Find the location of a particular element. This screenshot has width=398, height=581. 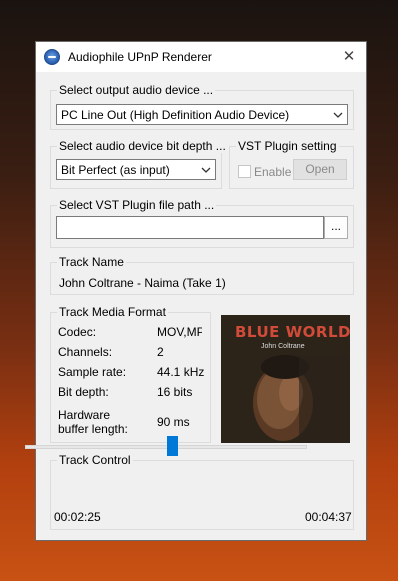

album-art: BLUE WORLD John Coltrane is located at coordinates (285, 379).